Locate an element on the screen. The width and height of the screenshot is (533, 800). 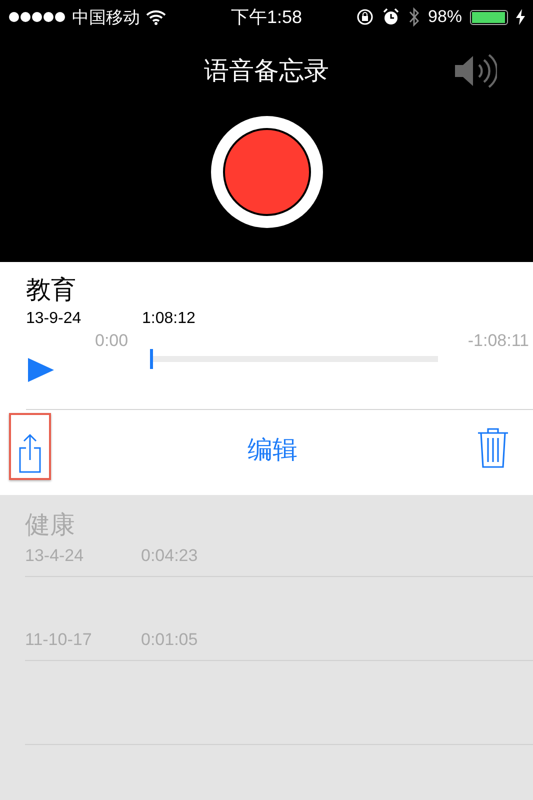
memo-duration: 1:08:12 is located at coordinates (169, 319).